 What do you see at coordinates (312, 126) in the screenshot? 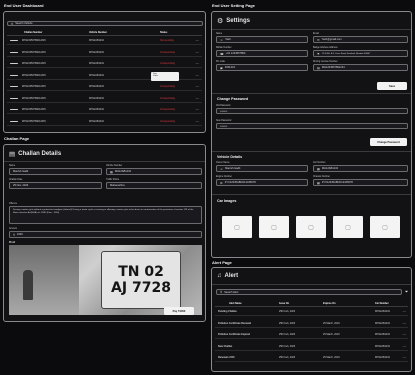
I see `new-password-field: ••••••••` at bounding box center [312, 126].